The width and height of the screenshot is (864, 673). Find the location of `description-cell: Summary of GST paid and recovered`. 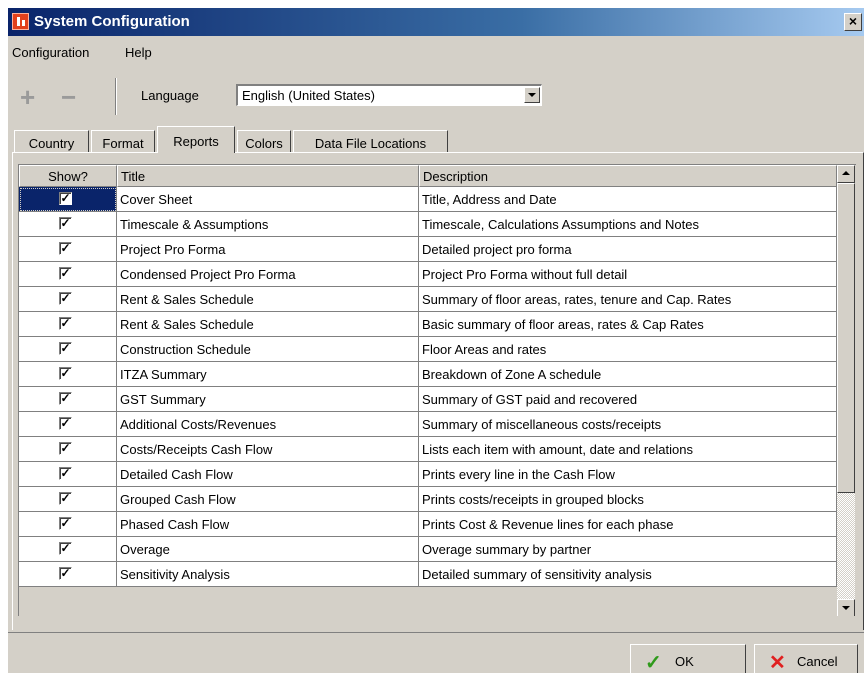

description-cell: Summary of GST paid and recovered is located at coordinates (628, 399).